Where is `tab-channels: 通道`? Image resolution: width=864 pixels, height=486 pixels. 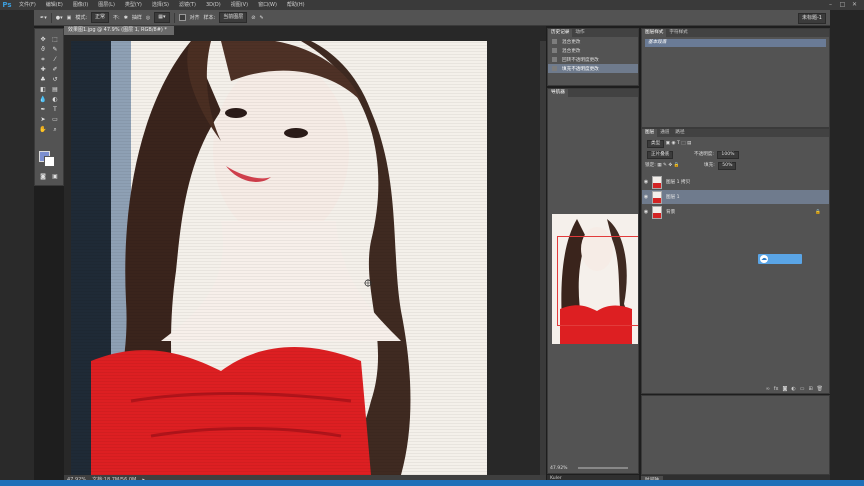
tab-channels: 通道 is located at coordinates (664, 133).